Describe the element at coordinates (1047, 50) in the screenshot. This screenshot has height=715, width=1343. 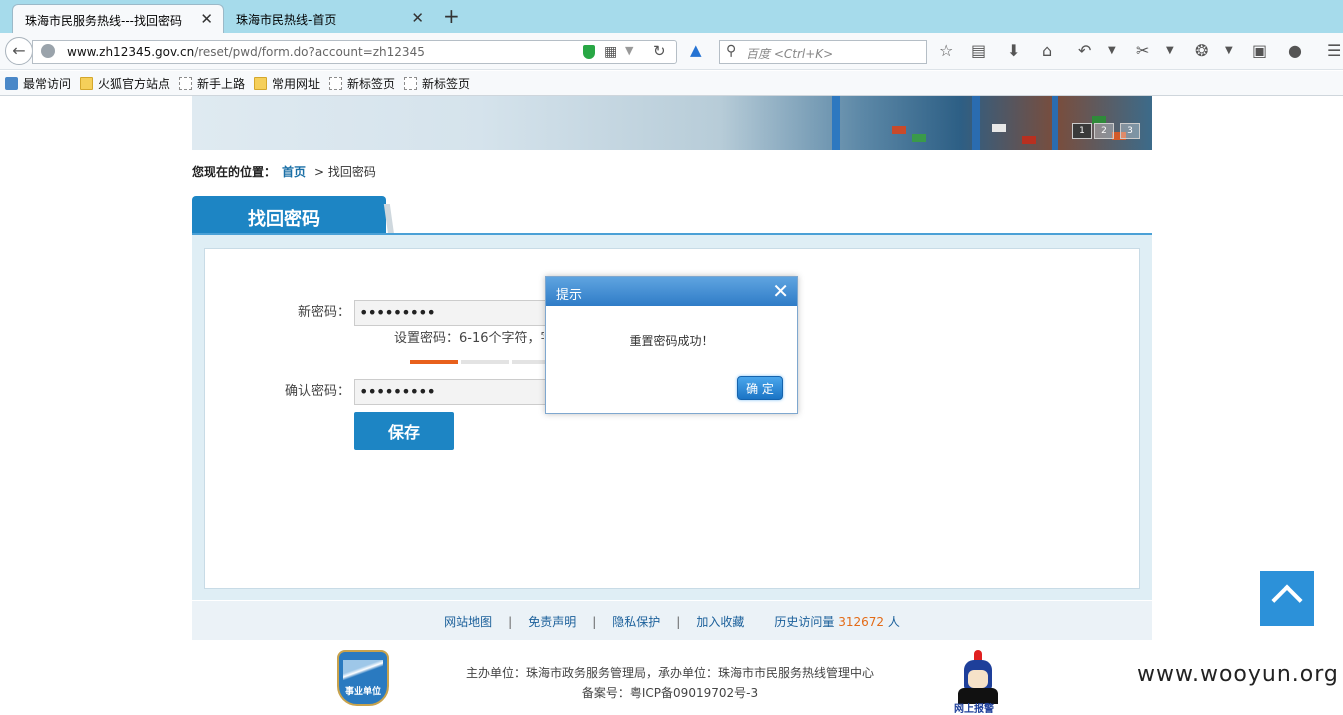
I see `home-icon: ⌂` at that location.